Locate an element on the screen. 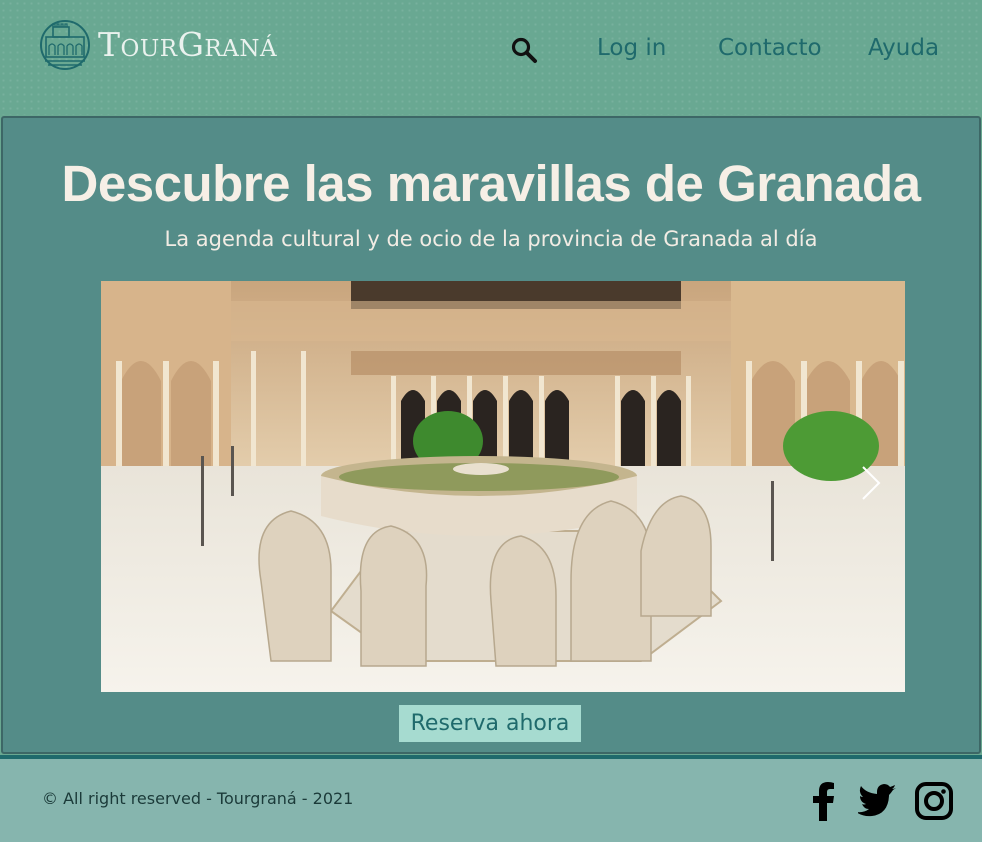  instagram-icon is located at coordinates (934, 801).